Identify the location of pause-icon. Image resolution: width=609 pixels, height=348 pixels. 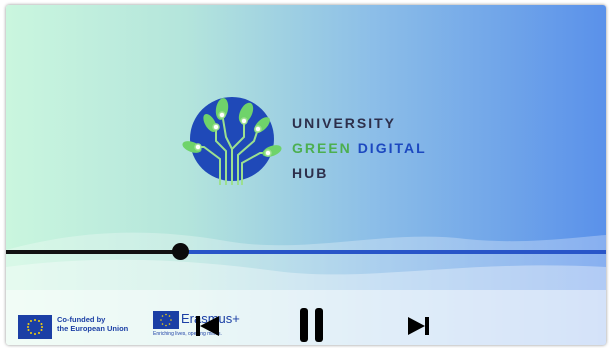
(311, 325).